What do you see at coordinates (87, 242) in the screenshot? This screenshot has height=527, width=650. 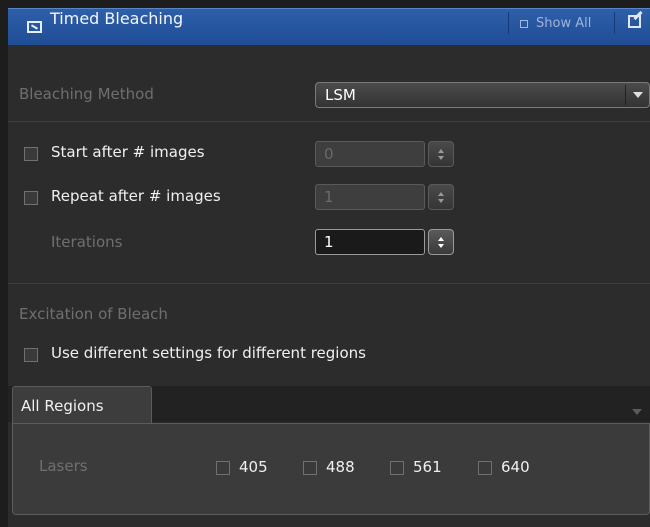 I see `iterations-label: Iterations` at bounding box center [87, 242].